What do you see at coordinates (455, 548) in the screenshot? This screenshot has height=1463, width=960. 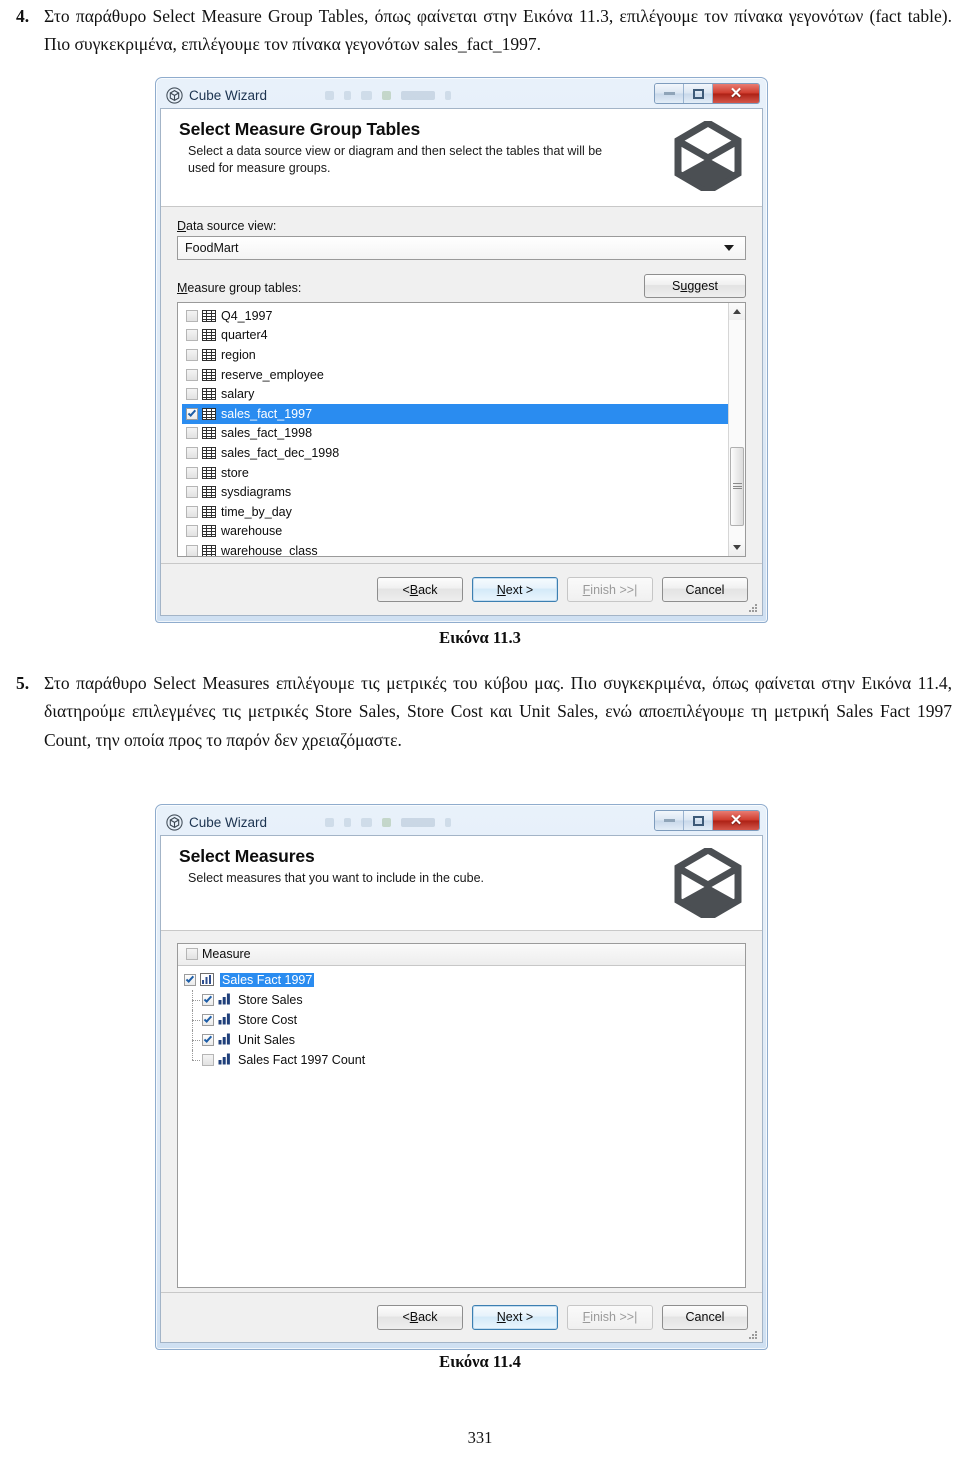 I see `list-item: warehouse_class` at bounding box center [455, 548].